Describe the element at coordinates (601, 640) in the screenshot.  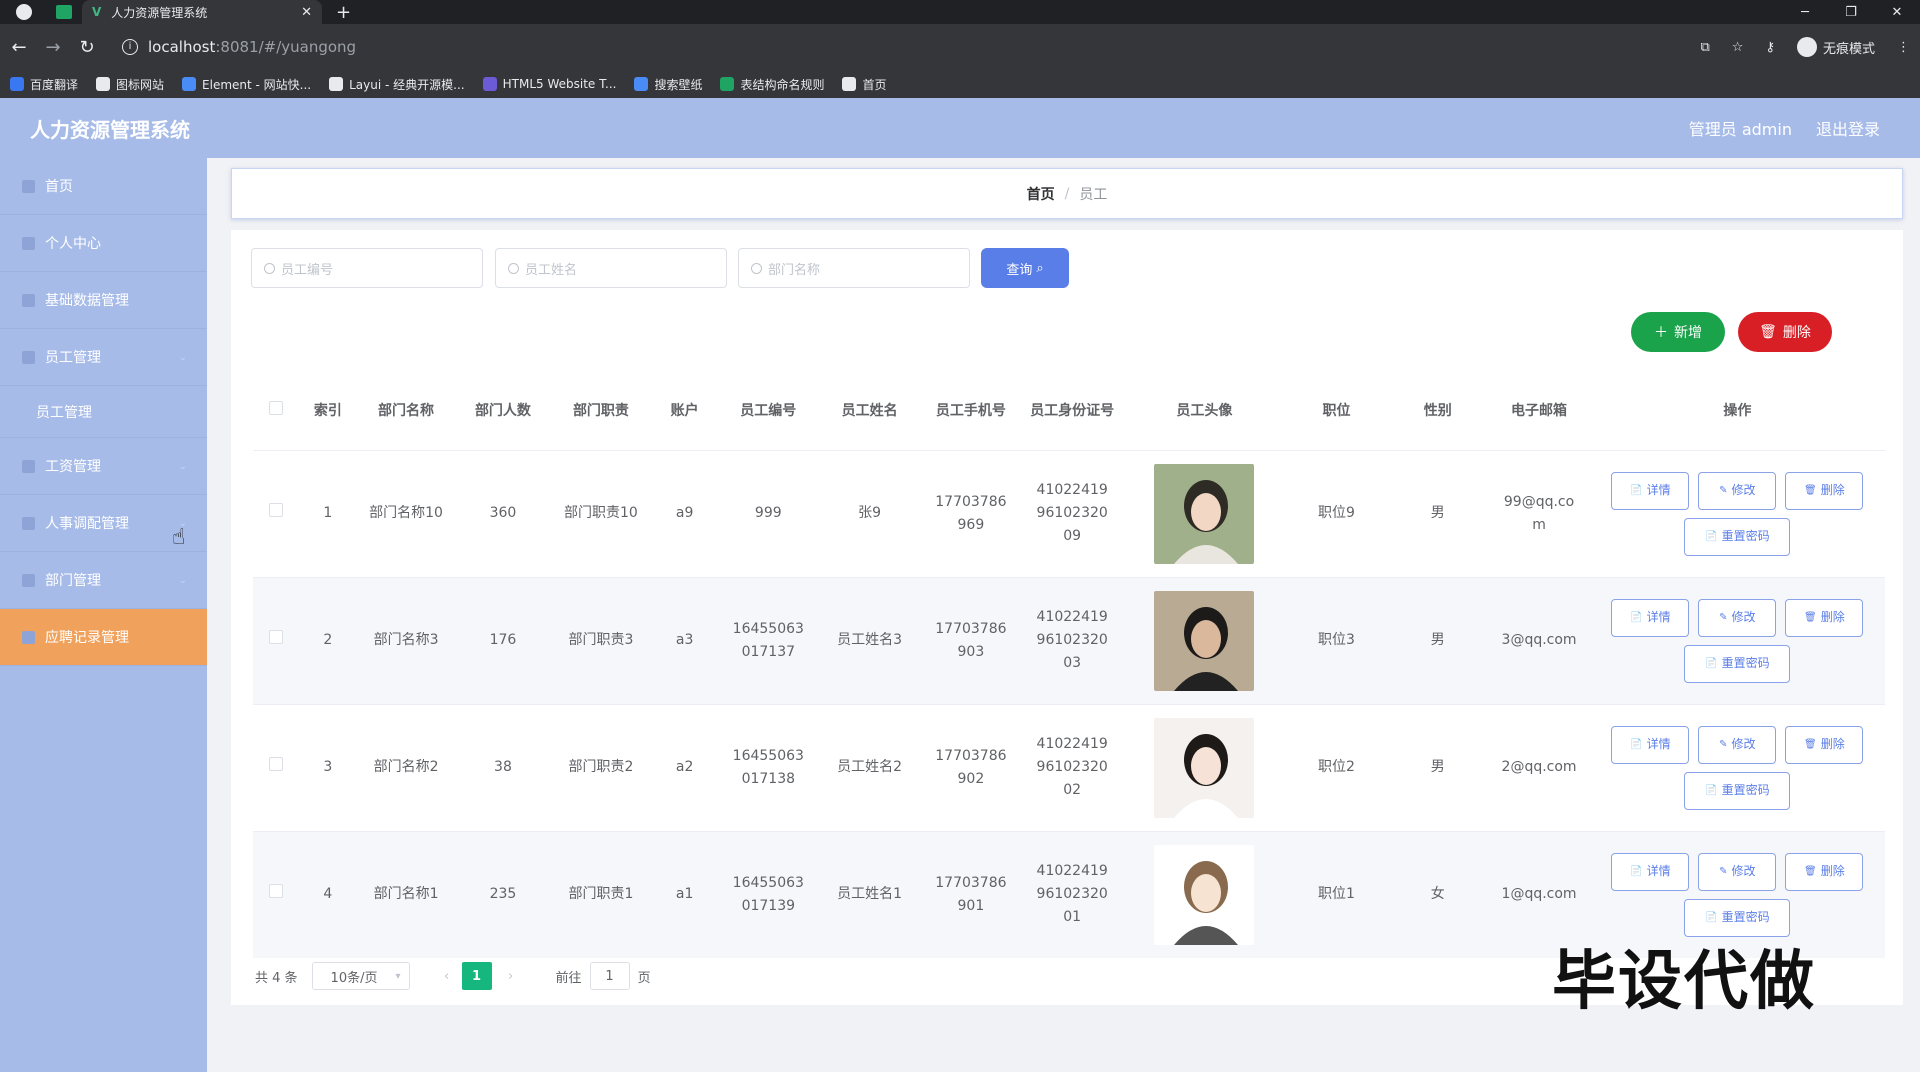
I see `cell-duty: 部门职责3` at that location.